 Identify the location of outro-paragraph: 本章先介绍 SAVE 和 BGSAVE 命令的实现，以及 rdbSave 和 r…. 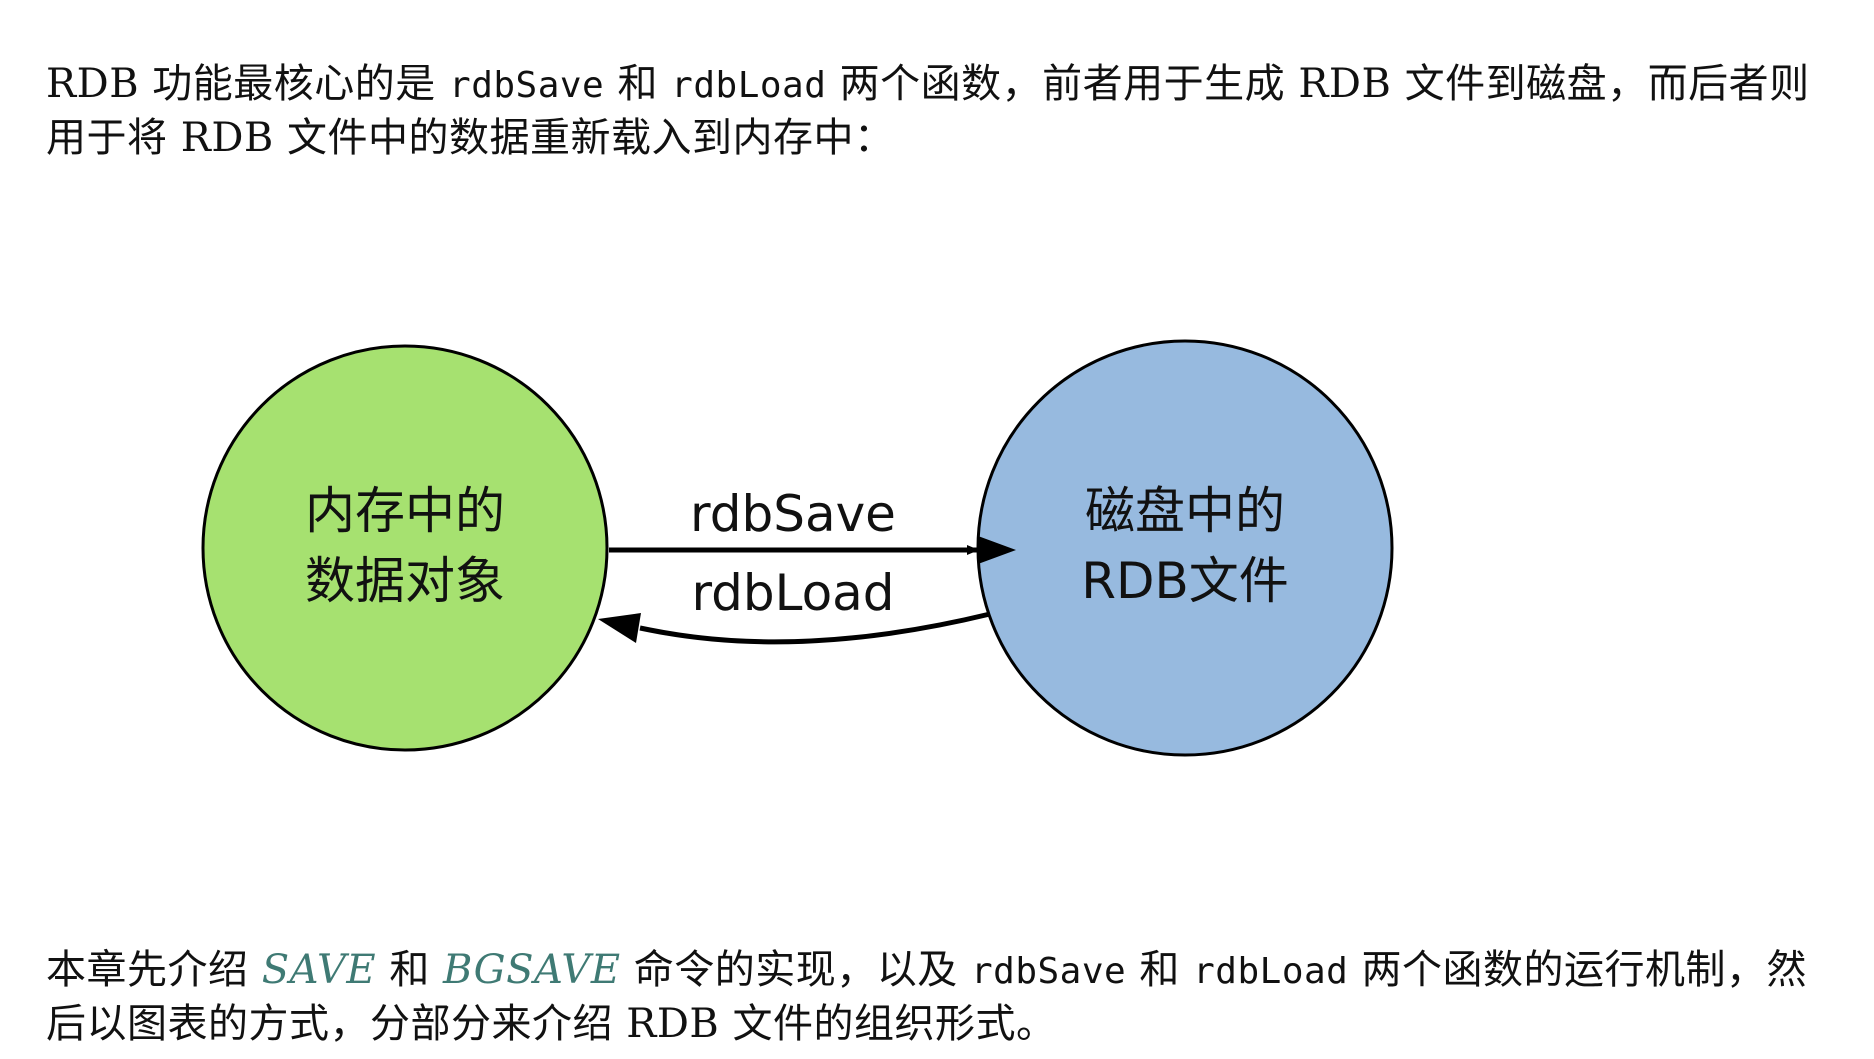
(936, 997).